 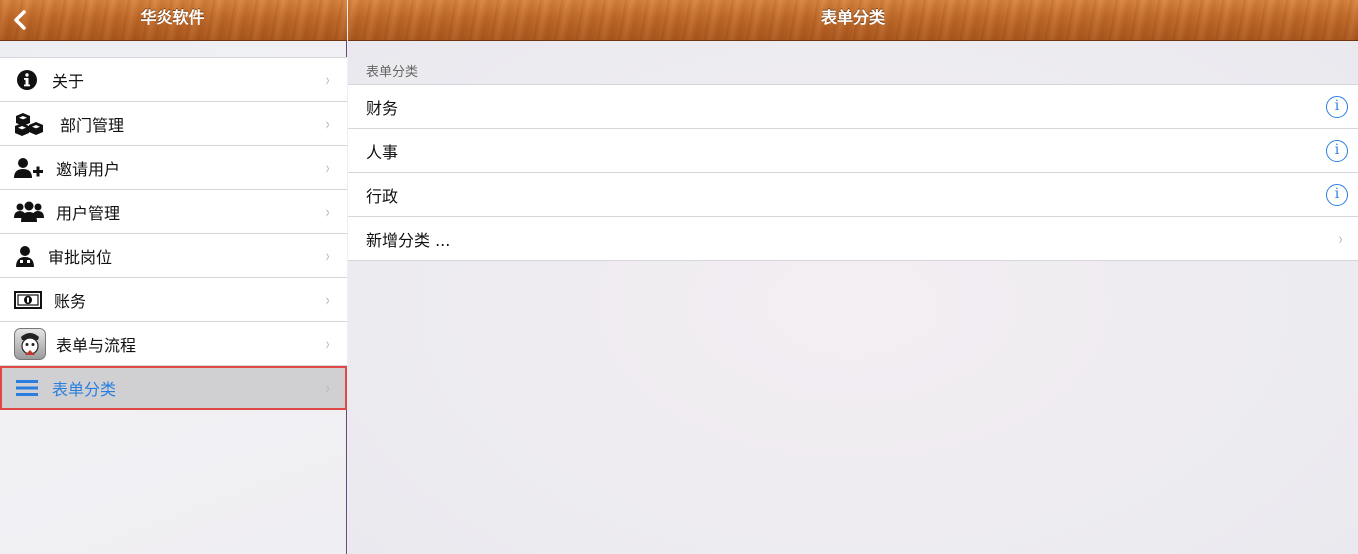 What do you see at coordinates (173, 300) in the screenshot?
I see `menu-item-accounts: 账务 ›` at bounding box center [173, 300].